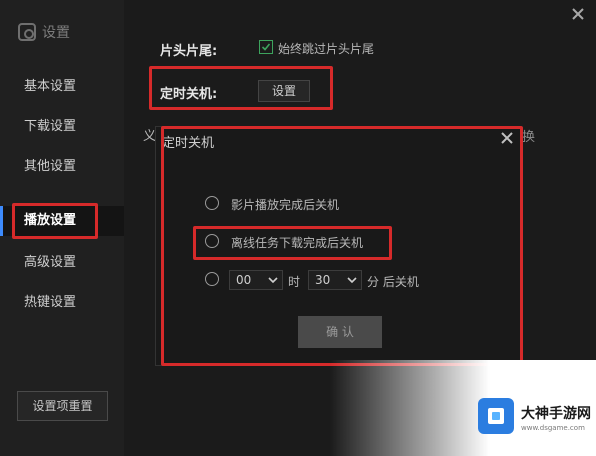 This screenshot has width=596, height=456. Describe the element at coordinates (496, 416) in the screenshot. I see `watermark-logo-icon` at that location.